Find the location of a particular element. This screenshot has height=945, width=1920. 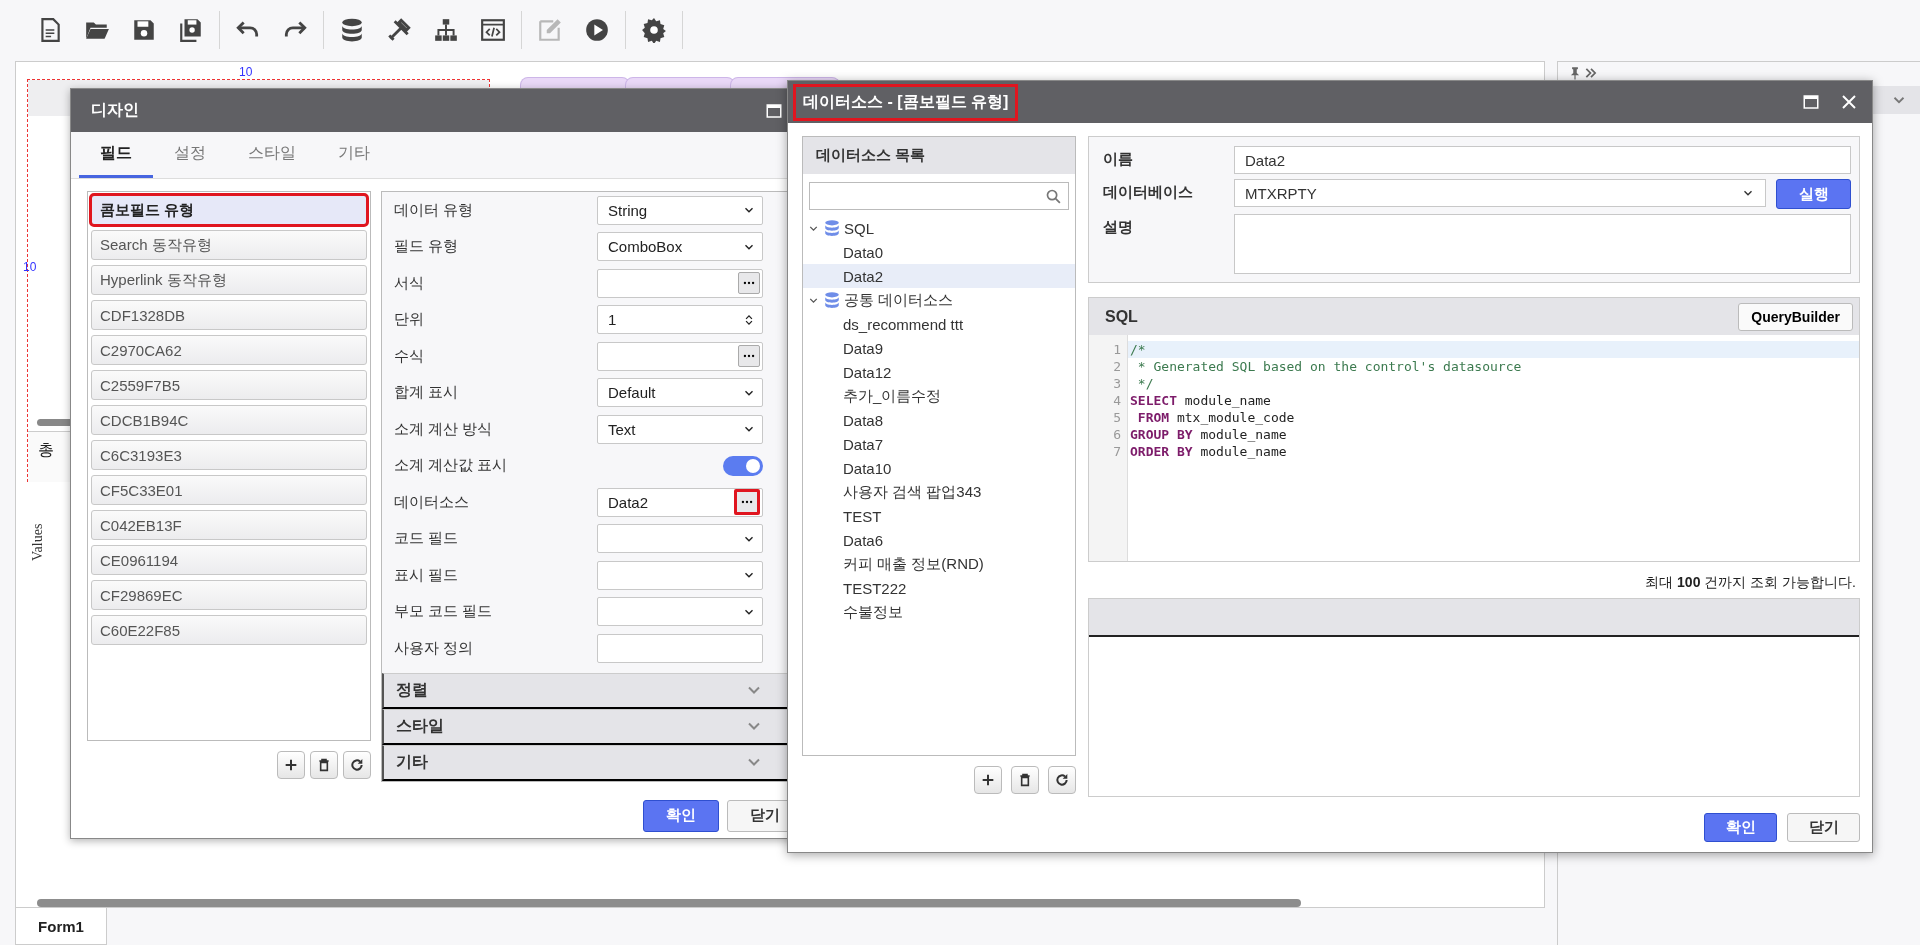

save-icon is located at coordinates (144, 30).